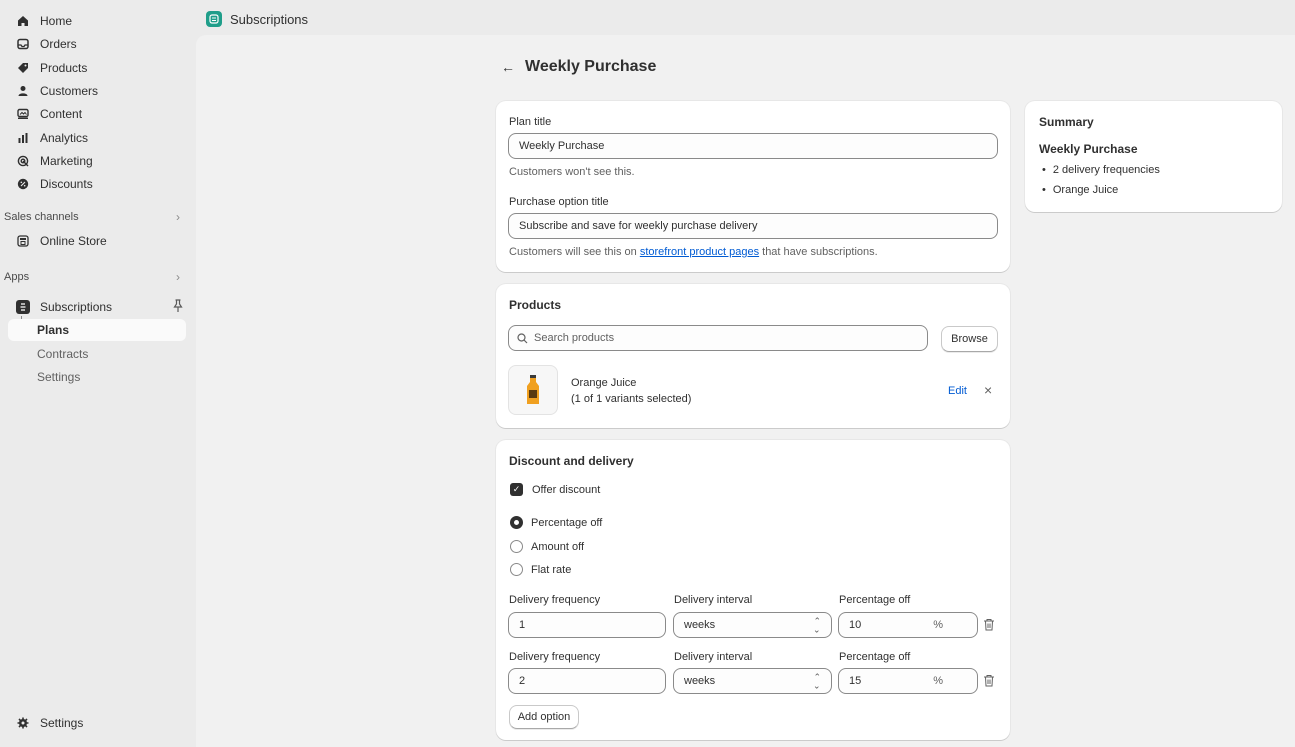 The width and height of the screenshot is (1295, 747). What do you see at coordinates (533, 390) in the screenshot?
I see `product-thumbnail` at bounding box center [533, 390].